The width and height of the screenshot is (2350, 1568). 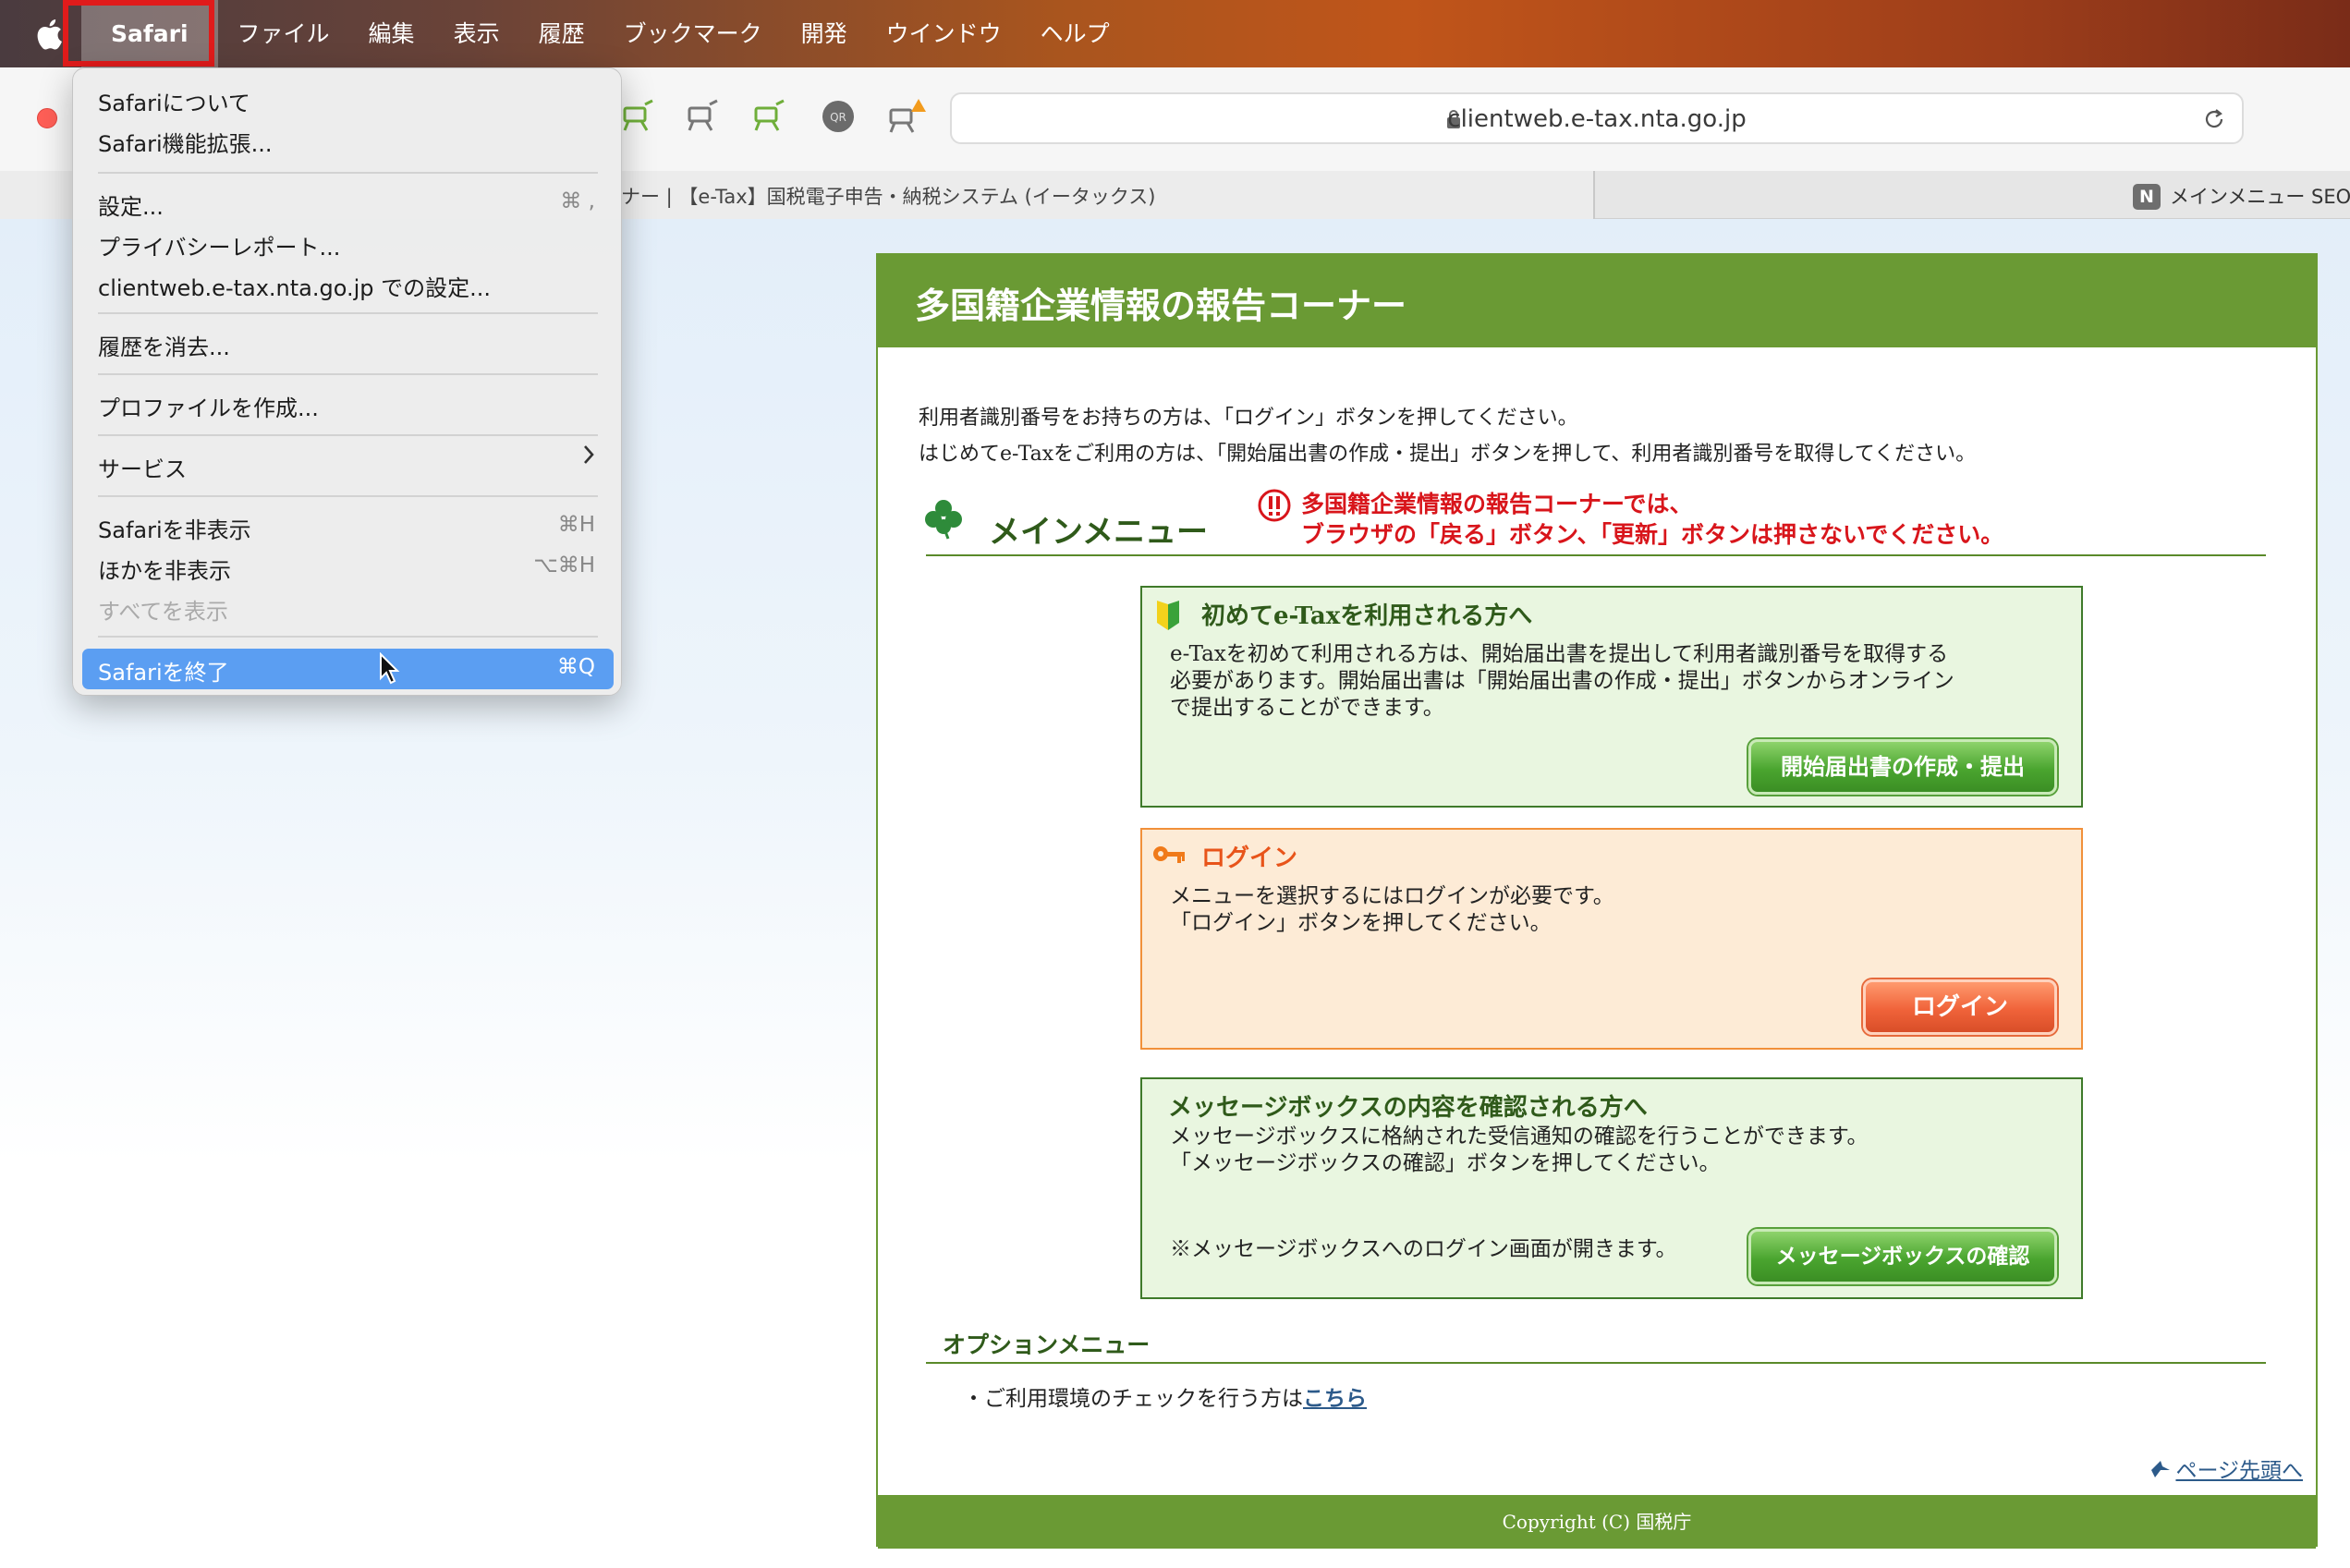 I want to click on svg-text: QR, so click(x=838, y=117).